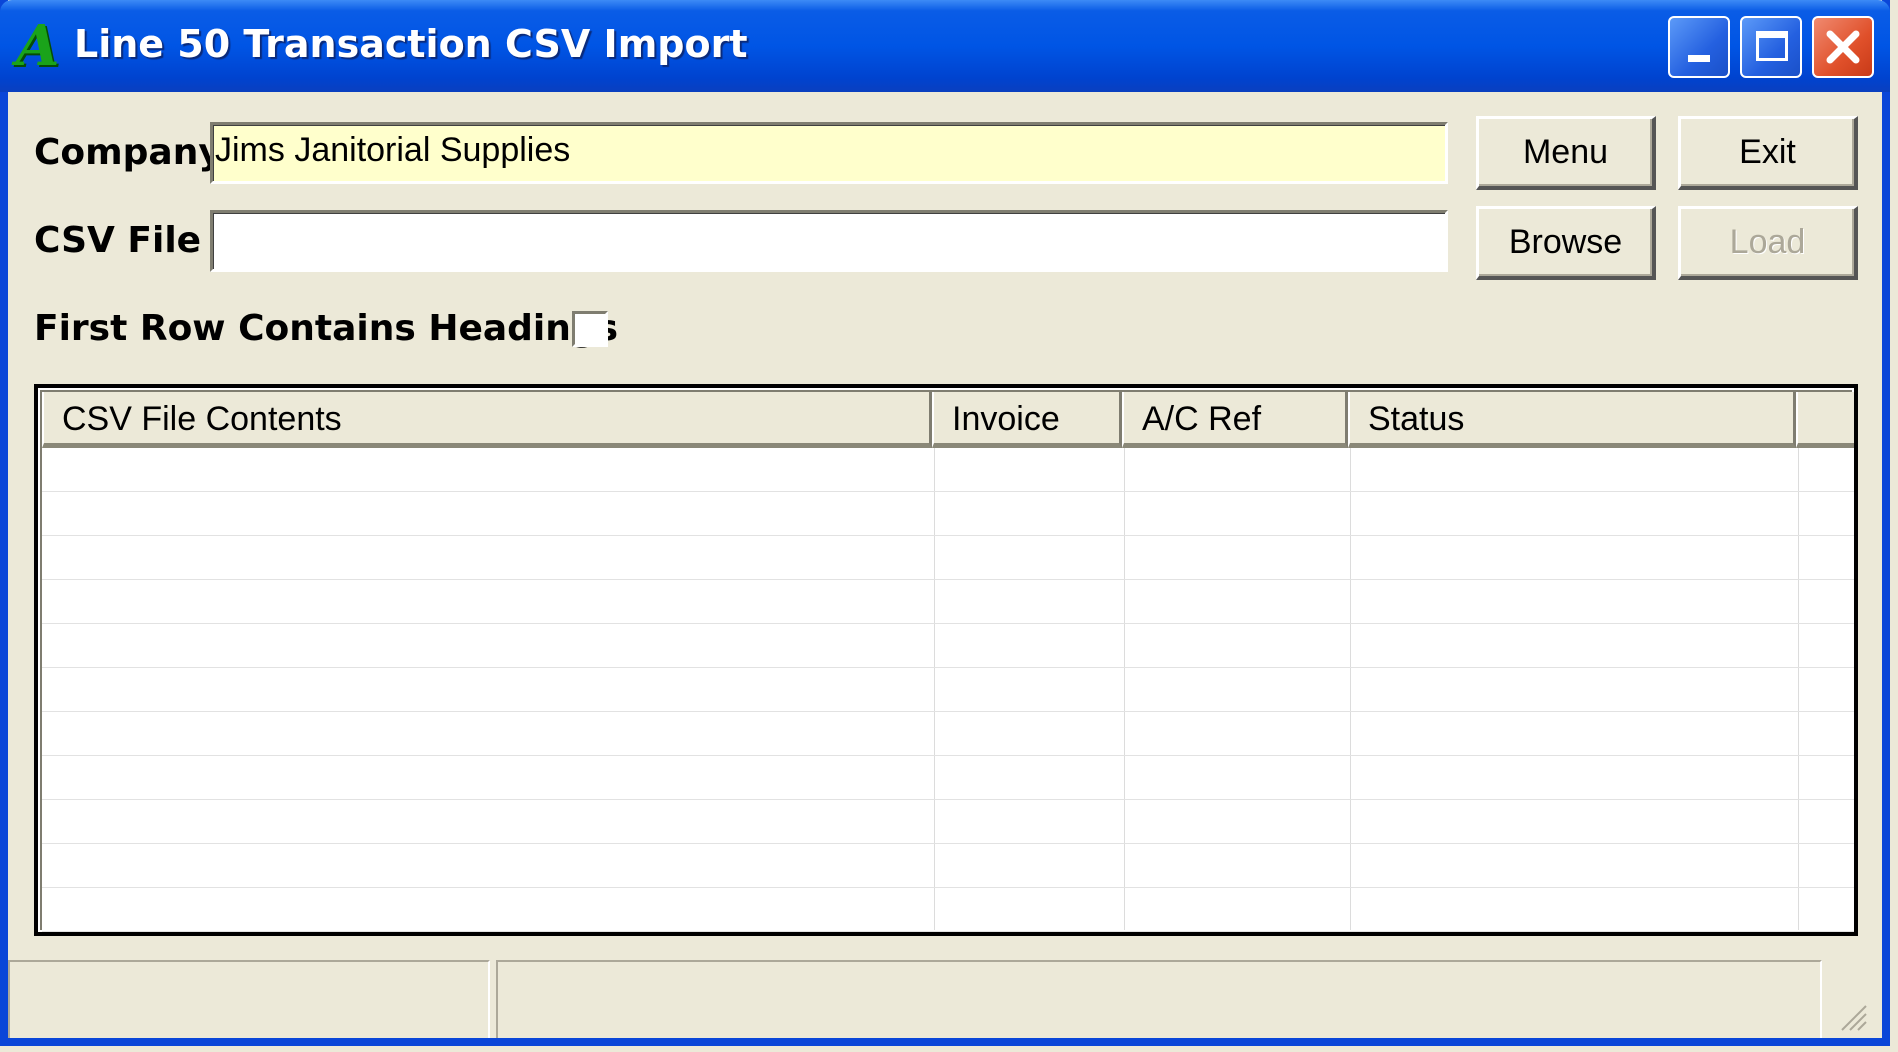 This screenshot has height=1052, width=1898. What do you see at coordinates (1027, 420) in the screenshot?
I see `column-header-invoice: Invoice` at bounding box center [1027, 420].